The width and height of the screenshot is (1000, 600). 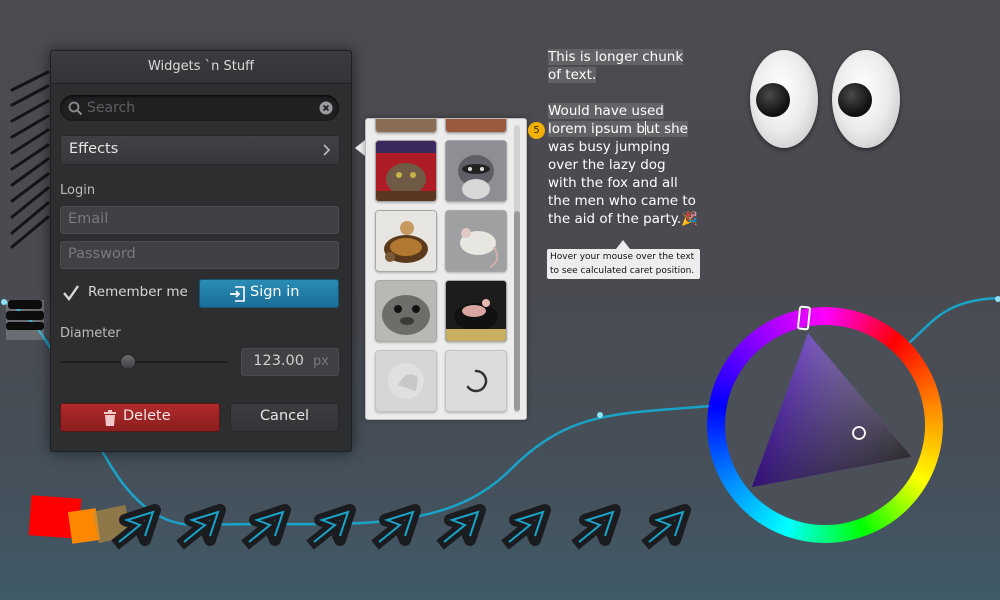 I want to click on diameter-value-field: 123.00 px, so click(x=290, y=362).